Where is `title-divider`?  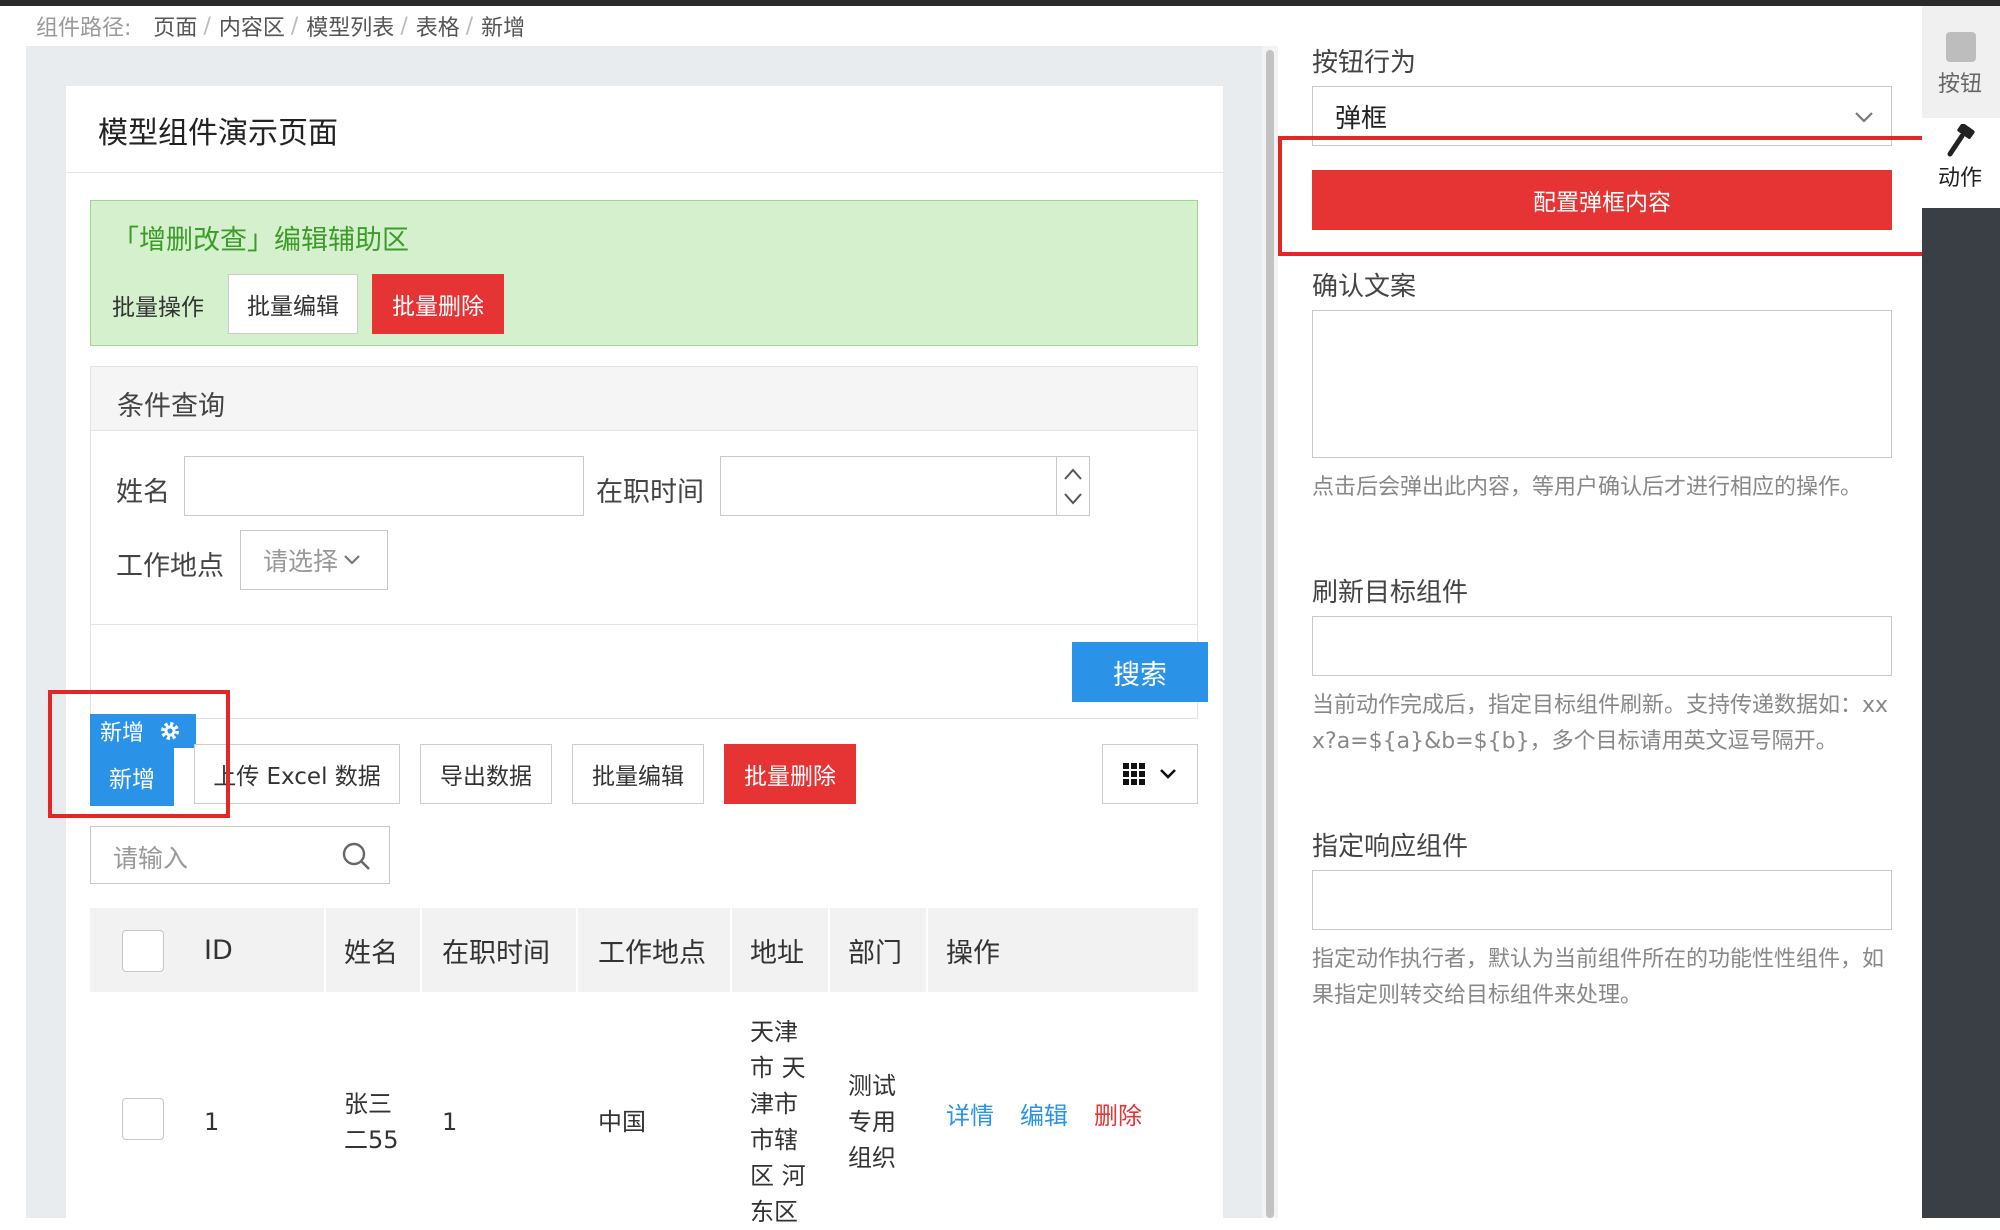 title-divider is located at coordinates (644, 172).